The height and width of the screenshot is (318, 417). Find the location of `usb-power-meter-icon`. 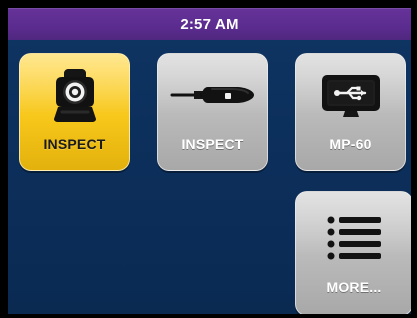

usb-power-meter-icon is located at coordinates (350, 95).